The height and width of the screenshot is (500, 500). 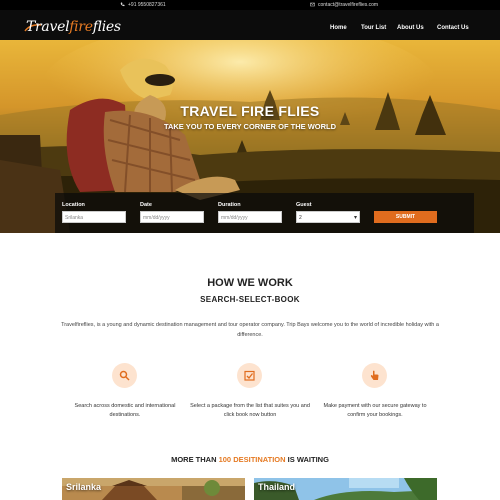 I want to click on date-label: Date, so click(x=146, y=205).